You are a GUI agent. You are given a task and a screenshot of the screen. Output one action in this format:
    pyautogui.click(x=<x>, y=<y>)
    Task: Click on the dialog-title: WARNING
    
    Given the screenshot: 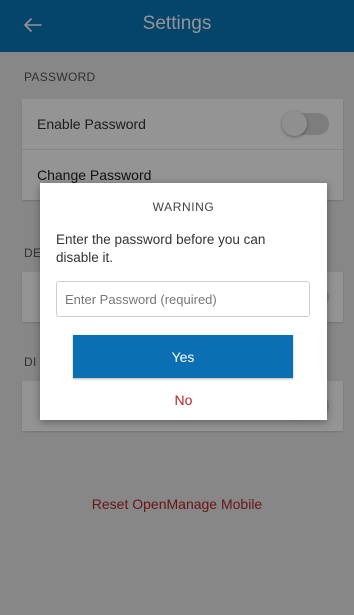 What is the action you would take?
    pyautogui.click(x=183, y=207)
    